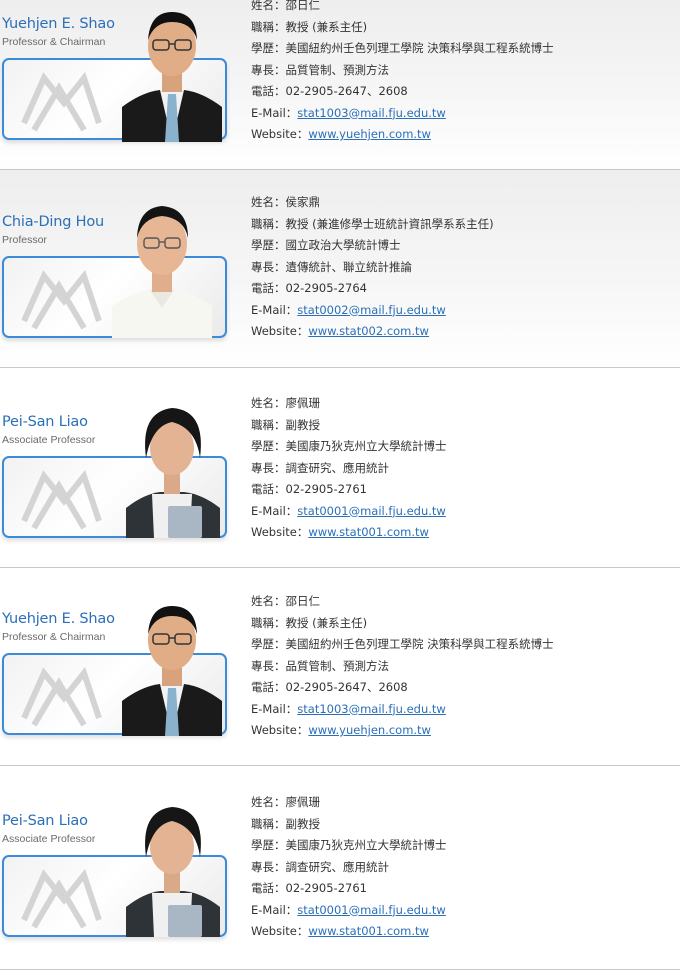 Image resolution: width=680 pixels, height=980 pixels. What do you see at coordinates (349, 266) in the screenshot?
I see `specialty-value: 遺傳統計、聯立統計推論` at bounding box center [349, 266].